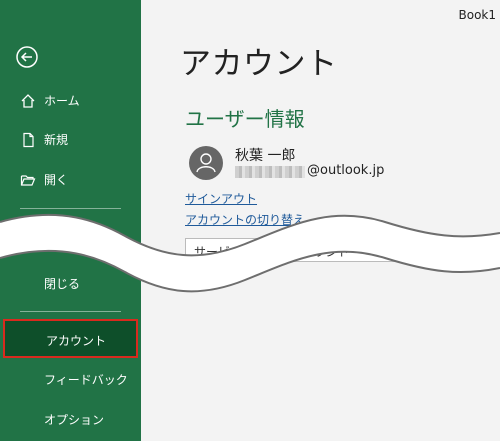 The width and height of the screenshot is (500, 441). I want to click on nav-account-label: アカウント, so click(76, 341).